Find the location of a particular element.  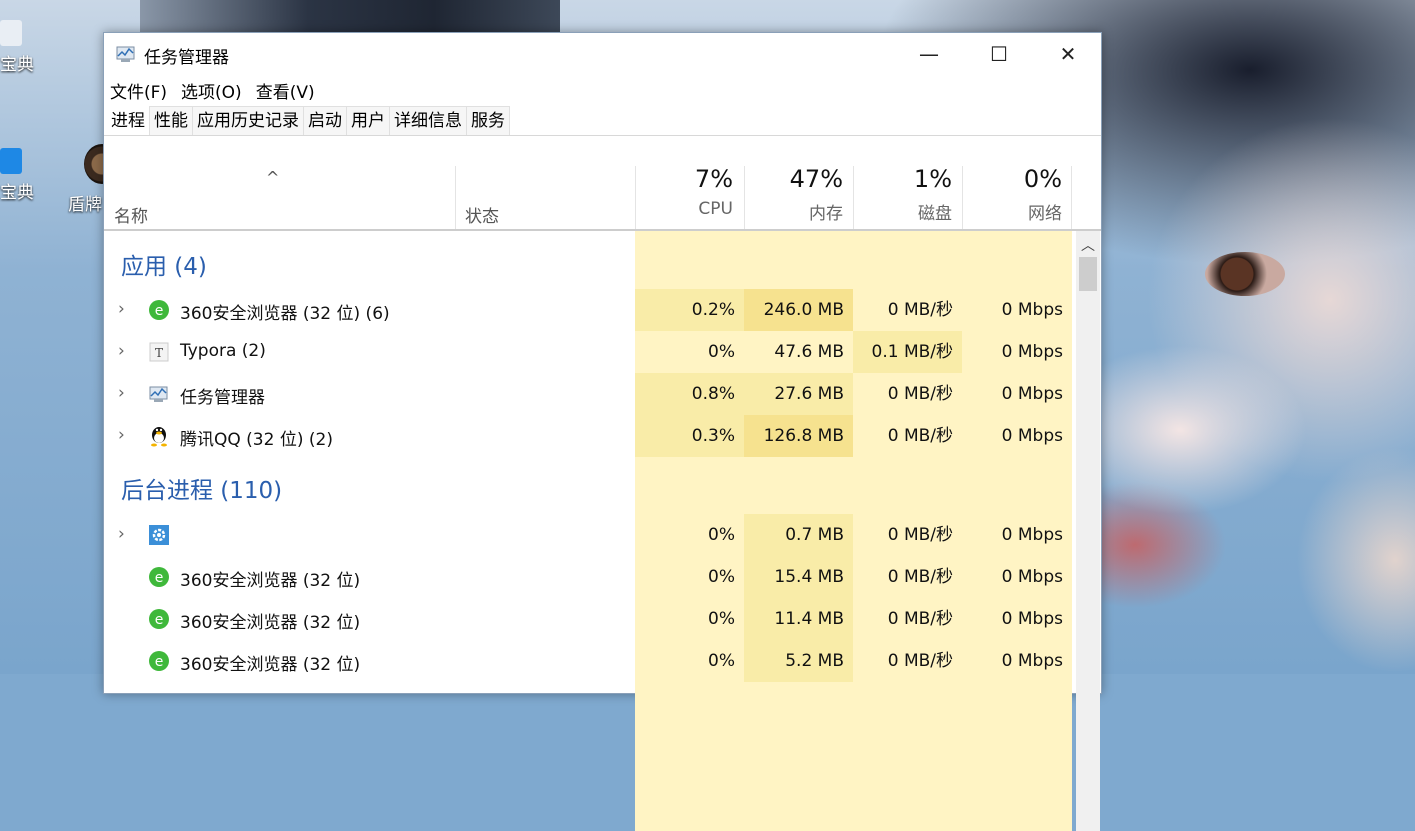

app-icon is located at coordinates (11, 33).